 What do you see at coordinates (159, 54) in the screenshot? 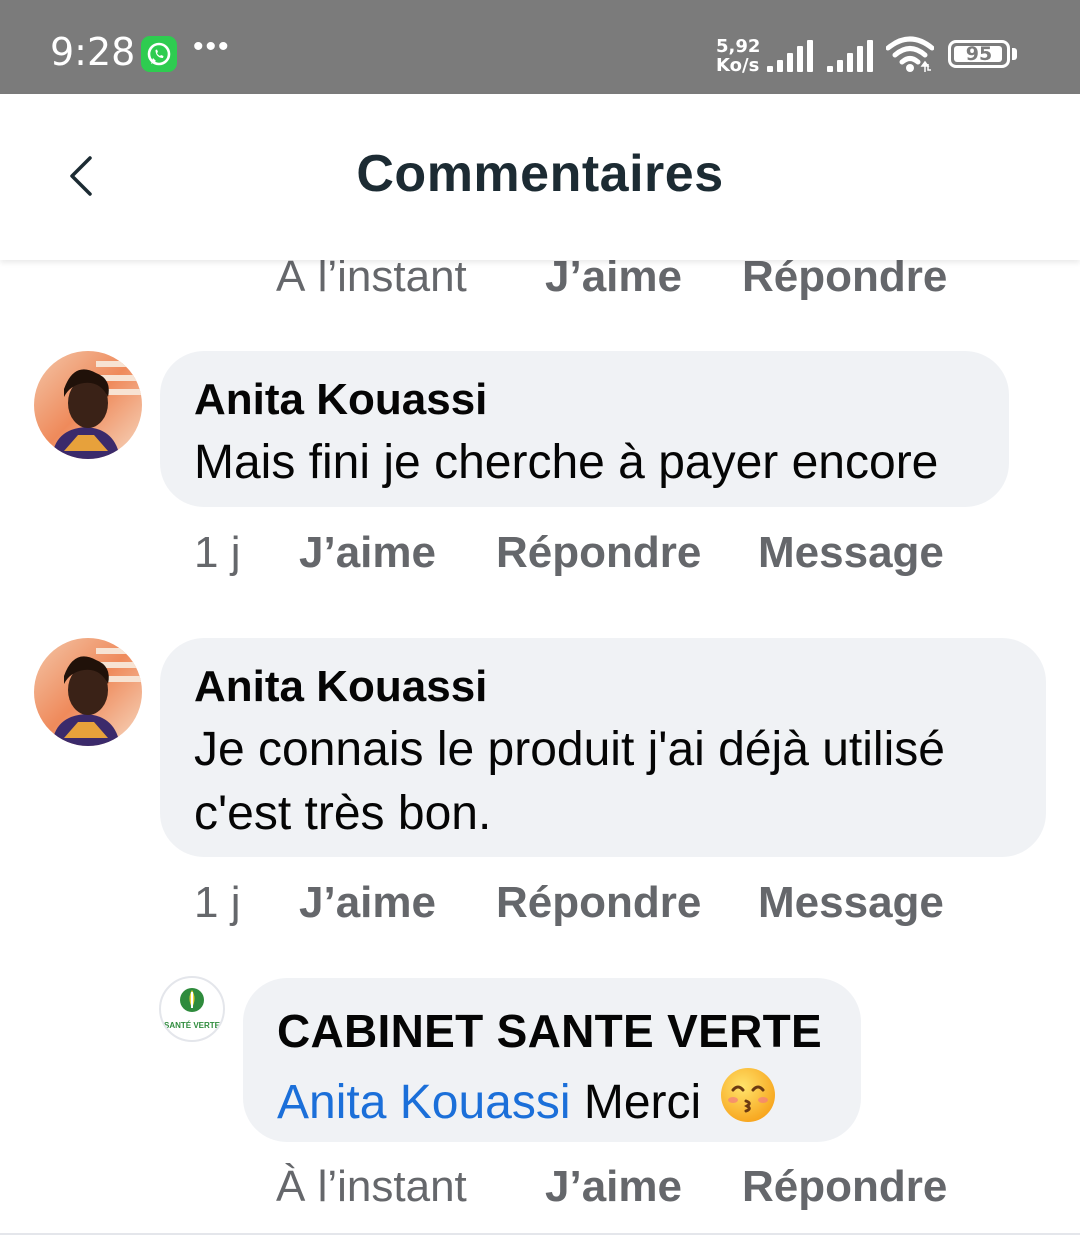
I see `whatsapp-icon` at bounding box center [159, 54].